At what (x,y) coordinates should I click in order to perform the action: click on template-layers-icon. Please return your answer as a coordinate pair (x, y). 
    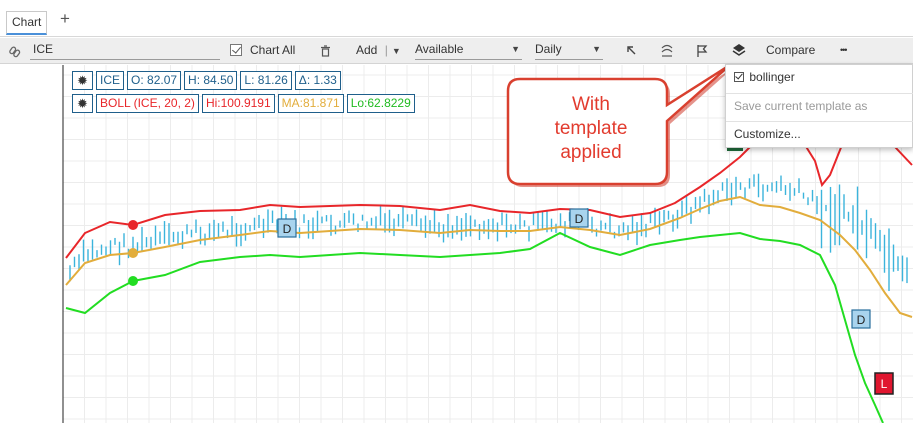
    Looking at the image, I should click on (739, 51).